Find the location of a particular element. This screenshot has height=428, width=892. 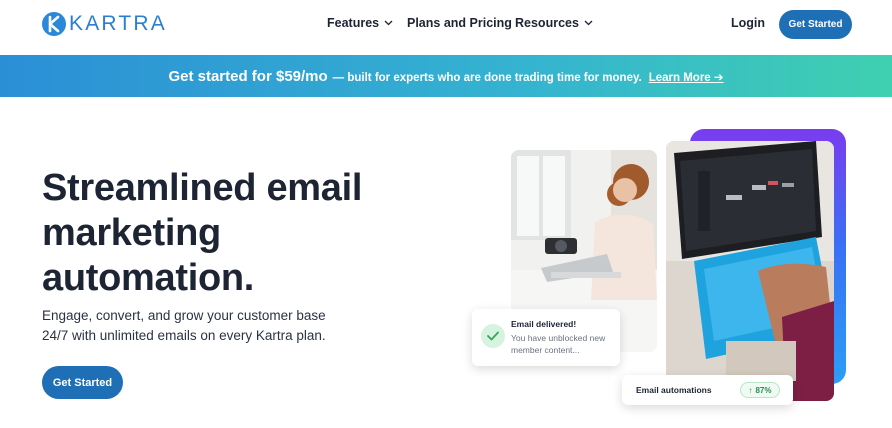

kartra-logo: KARTRA is located at coordinates (104, 24).